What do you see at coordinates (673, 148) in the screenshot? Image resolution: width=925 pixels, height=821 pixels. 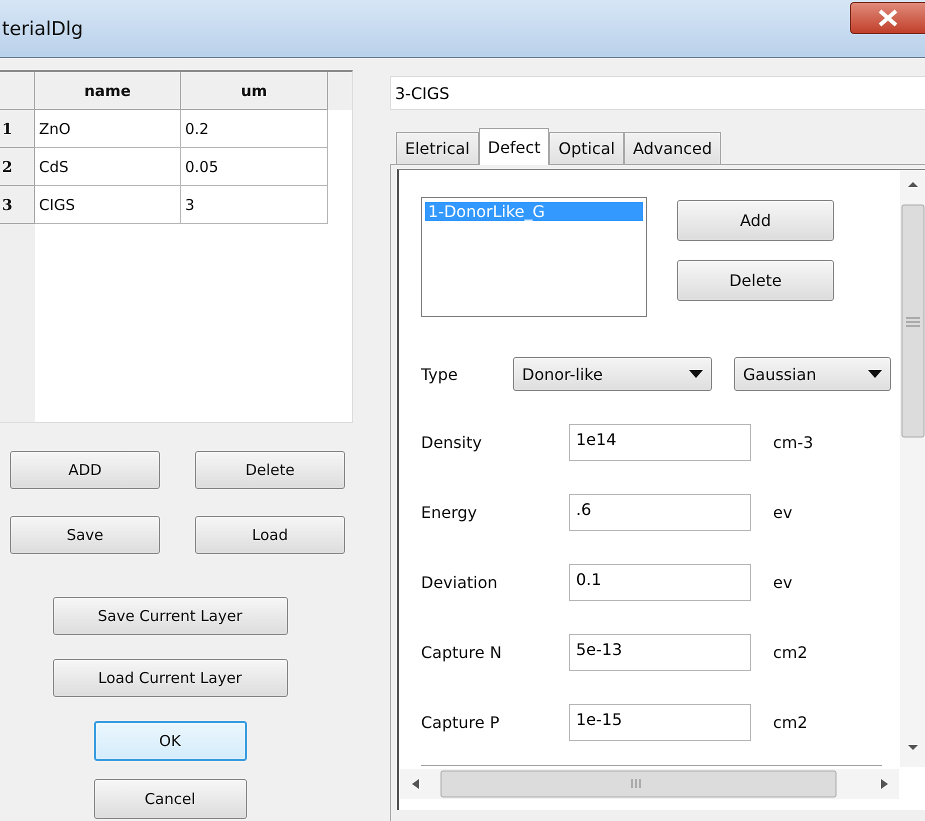 I see `tab: Advanced` at bounding box center [673, 148].